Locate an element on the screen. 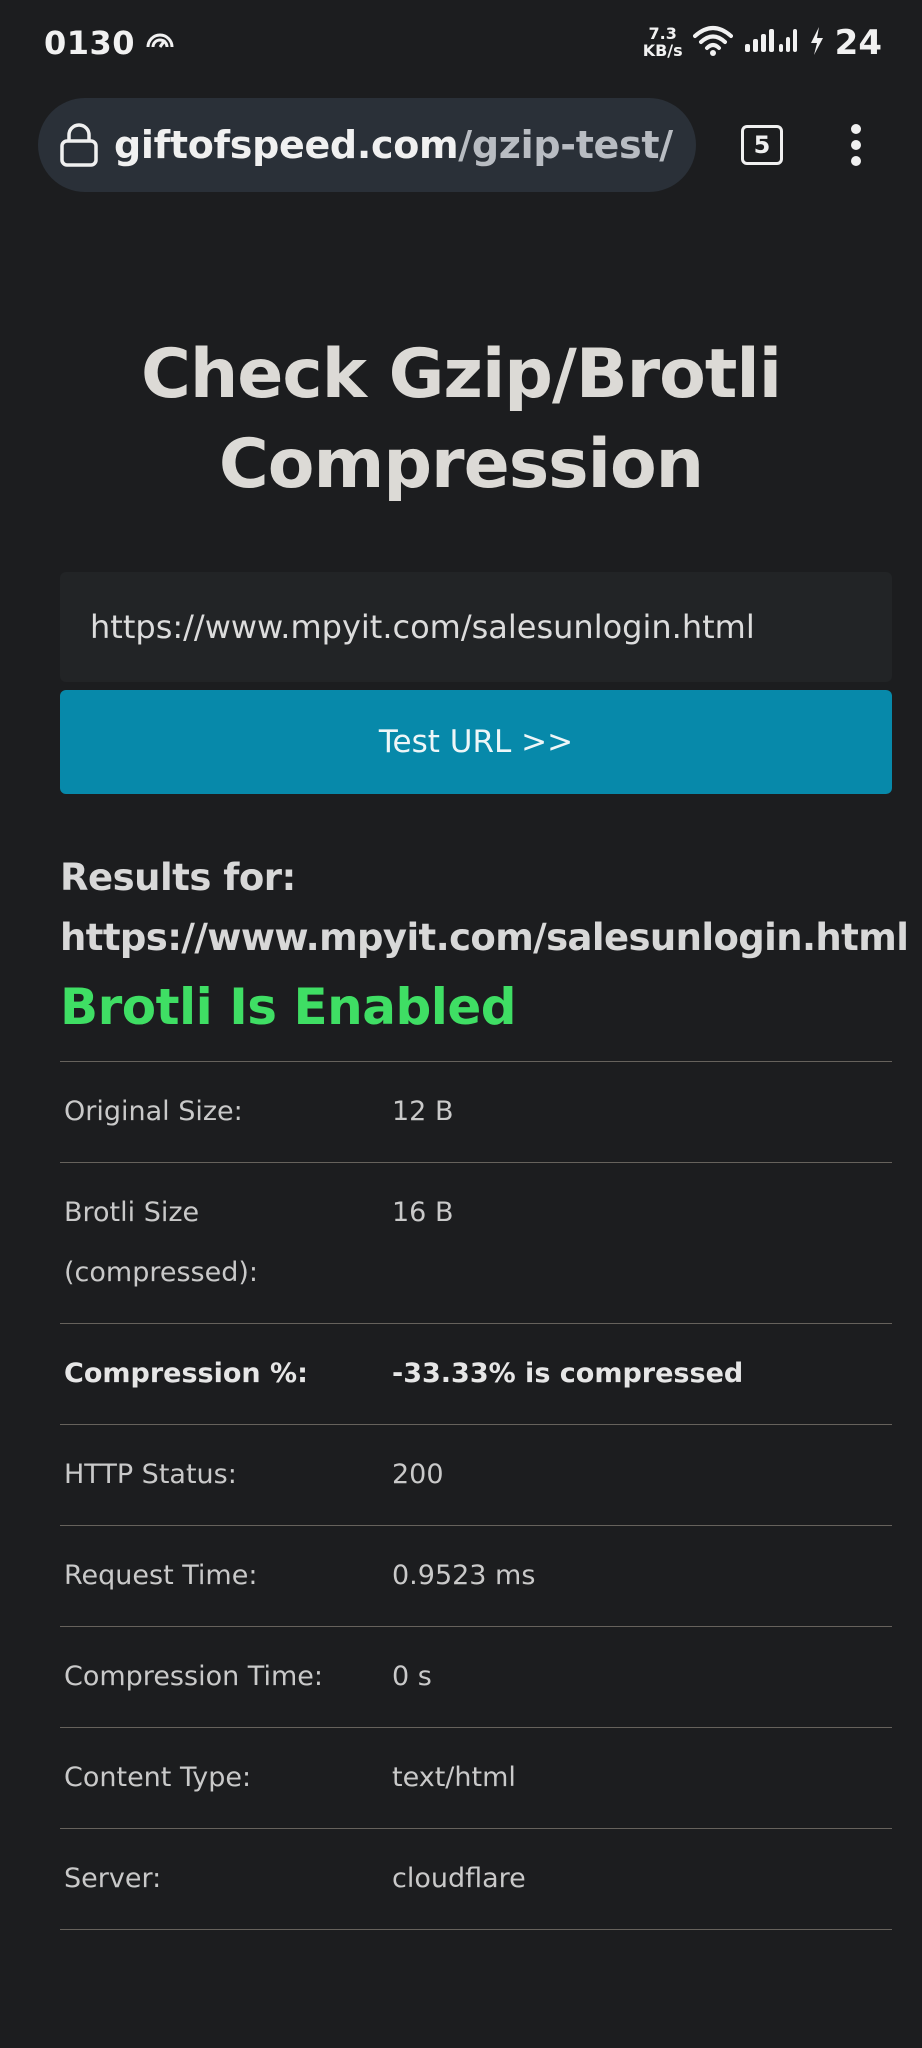 The height and width of the screenshot is (2048, 922). row-label: Compression %: is located at coordinates (186, 1373).